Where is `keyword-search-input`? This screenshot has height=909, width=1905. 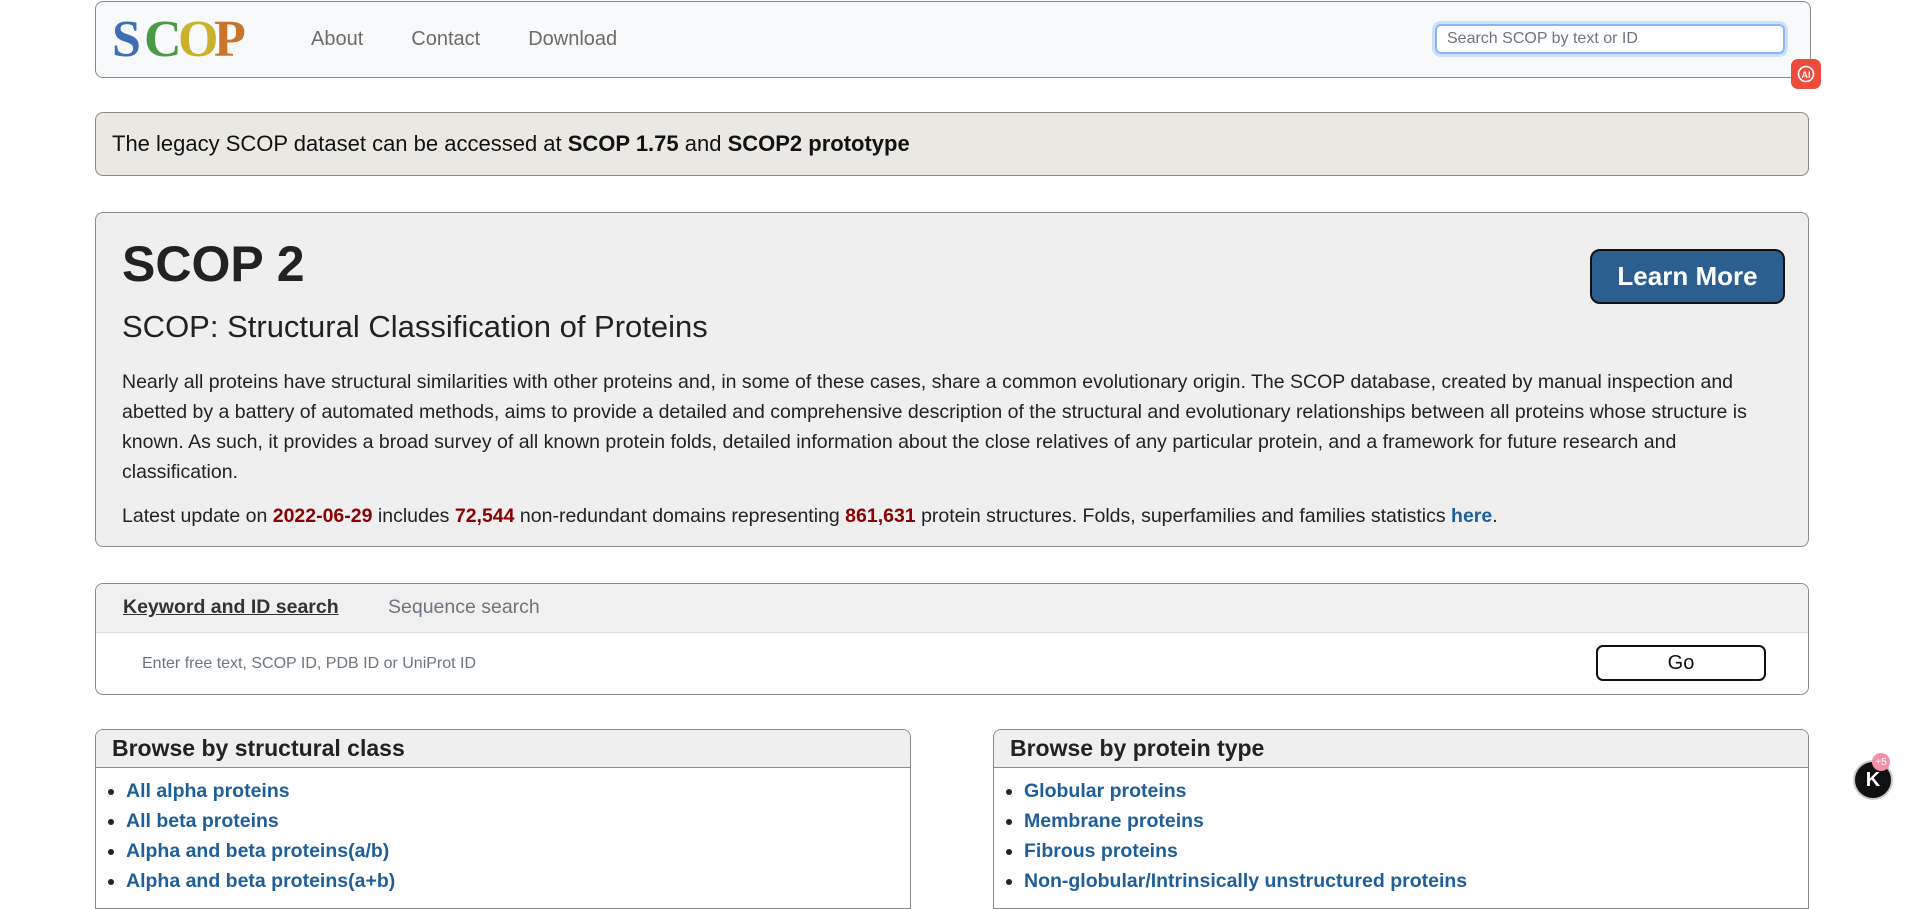 keyword-search-input is located at coordinates (792, 664).